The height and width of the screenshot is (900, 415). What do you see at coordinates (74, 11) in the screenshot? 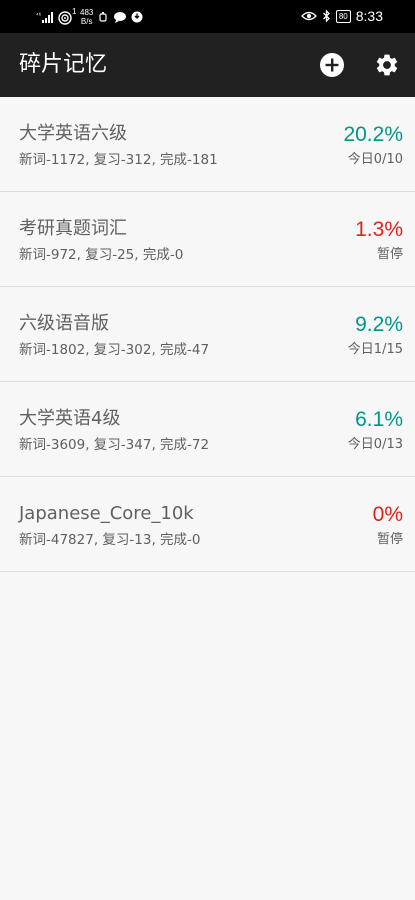
I see `wifi-badge: 1` at bounding box center [74, 11].